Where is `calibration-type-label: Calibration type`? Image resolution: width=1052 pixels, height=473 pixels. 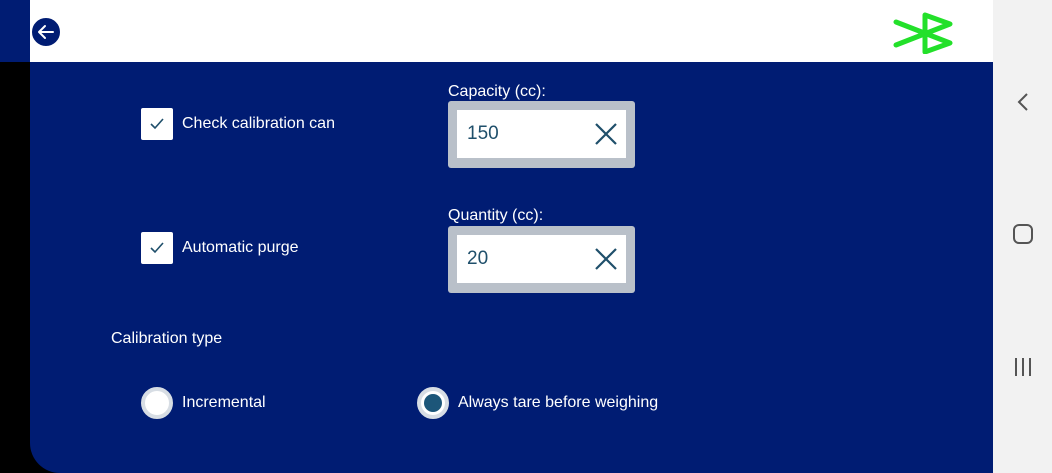
calibration-type-label: Calibration type is located at coordinates (167, 338).